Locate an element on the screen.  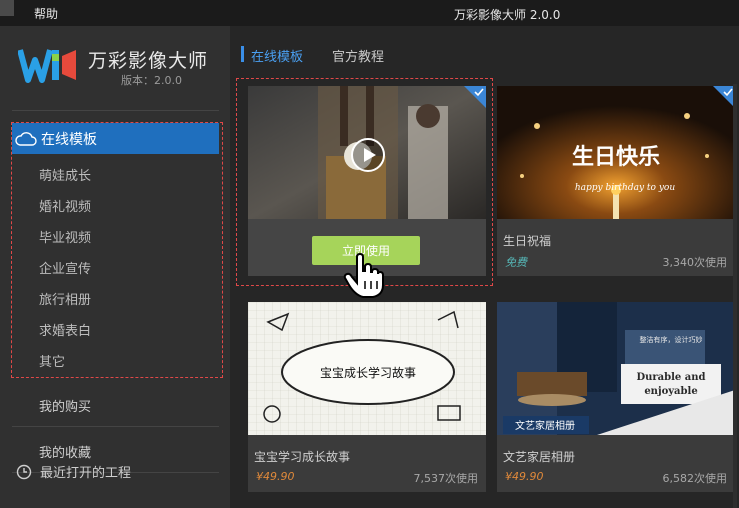
thumb-subtitle: happy birthday to you is located at coordinates (625, 188).